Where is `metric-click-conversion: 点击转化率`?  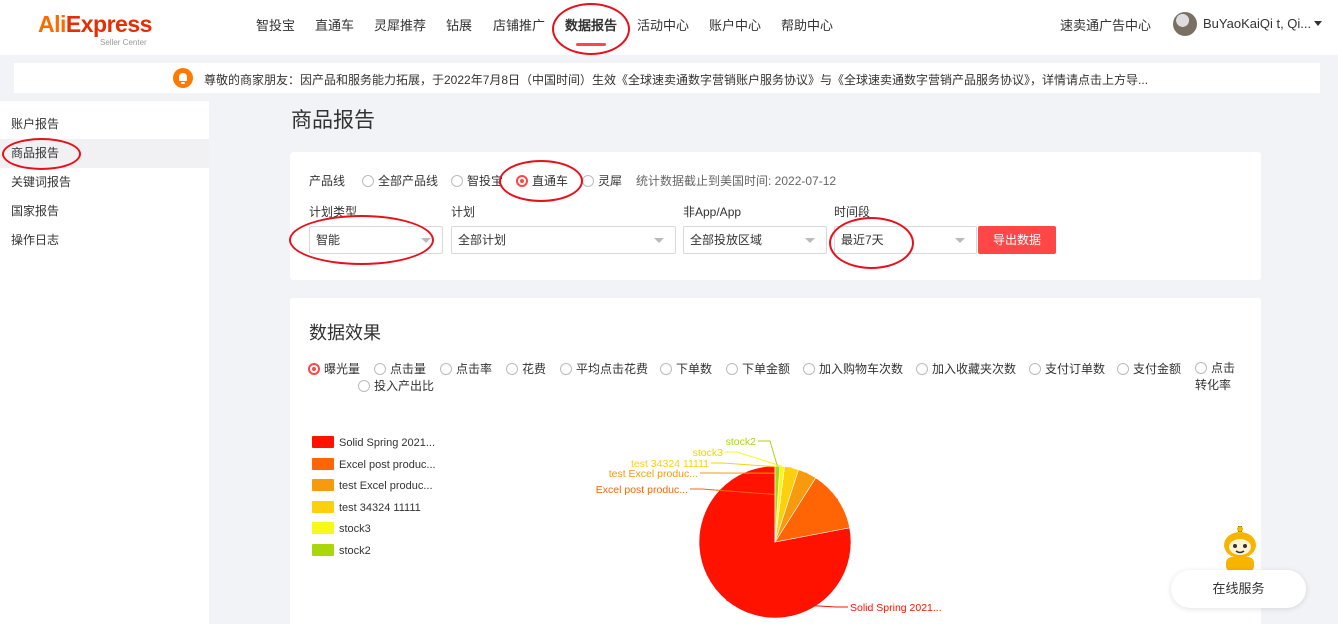
metric-click-conversion: 点击转化率 is located at coordinates (1217, 377).